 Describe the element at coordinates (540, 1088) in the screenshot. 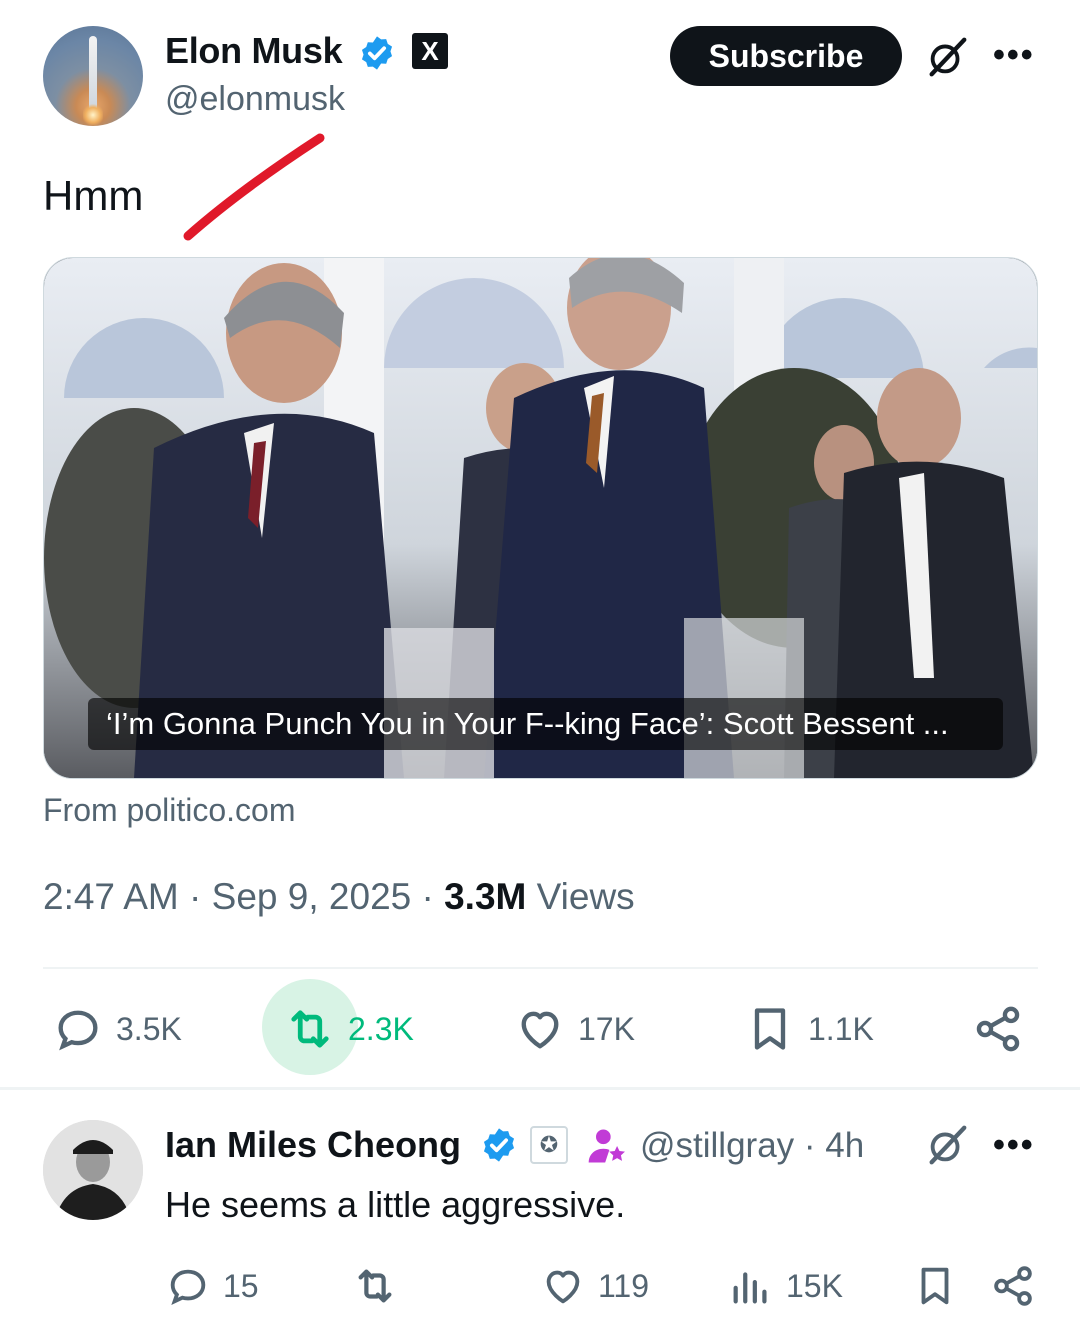

I see `section-divider` at that location.